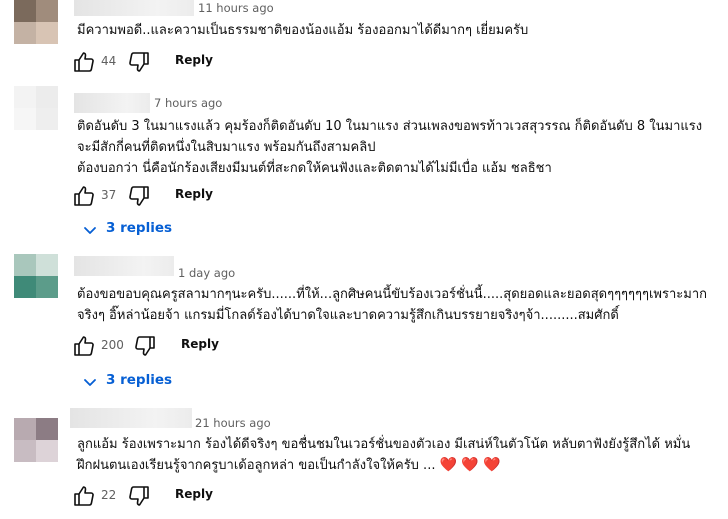 Image resolution: width=728 pixels, height=519 pixels. What do you see at coordinates (109, 495) in the screenshot?
I see `like-count: 22` at bounding box center [109, 495].